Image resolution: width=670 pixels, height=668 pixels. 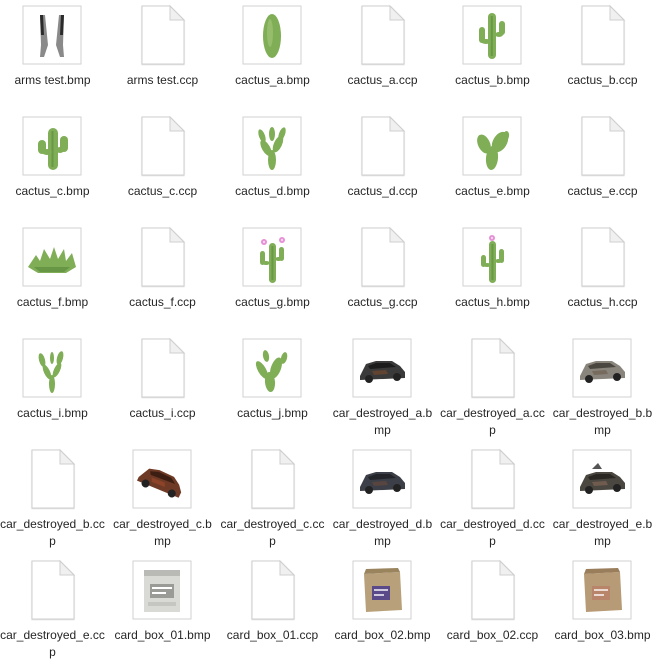 What do you see at coordinates (602, 590) in the screenshot?
I see `box-03-thumbnail` at bounding box center [602, 590].